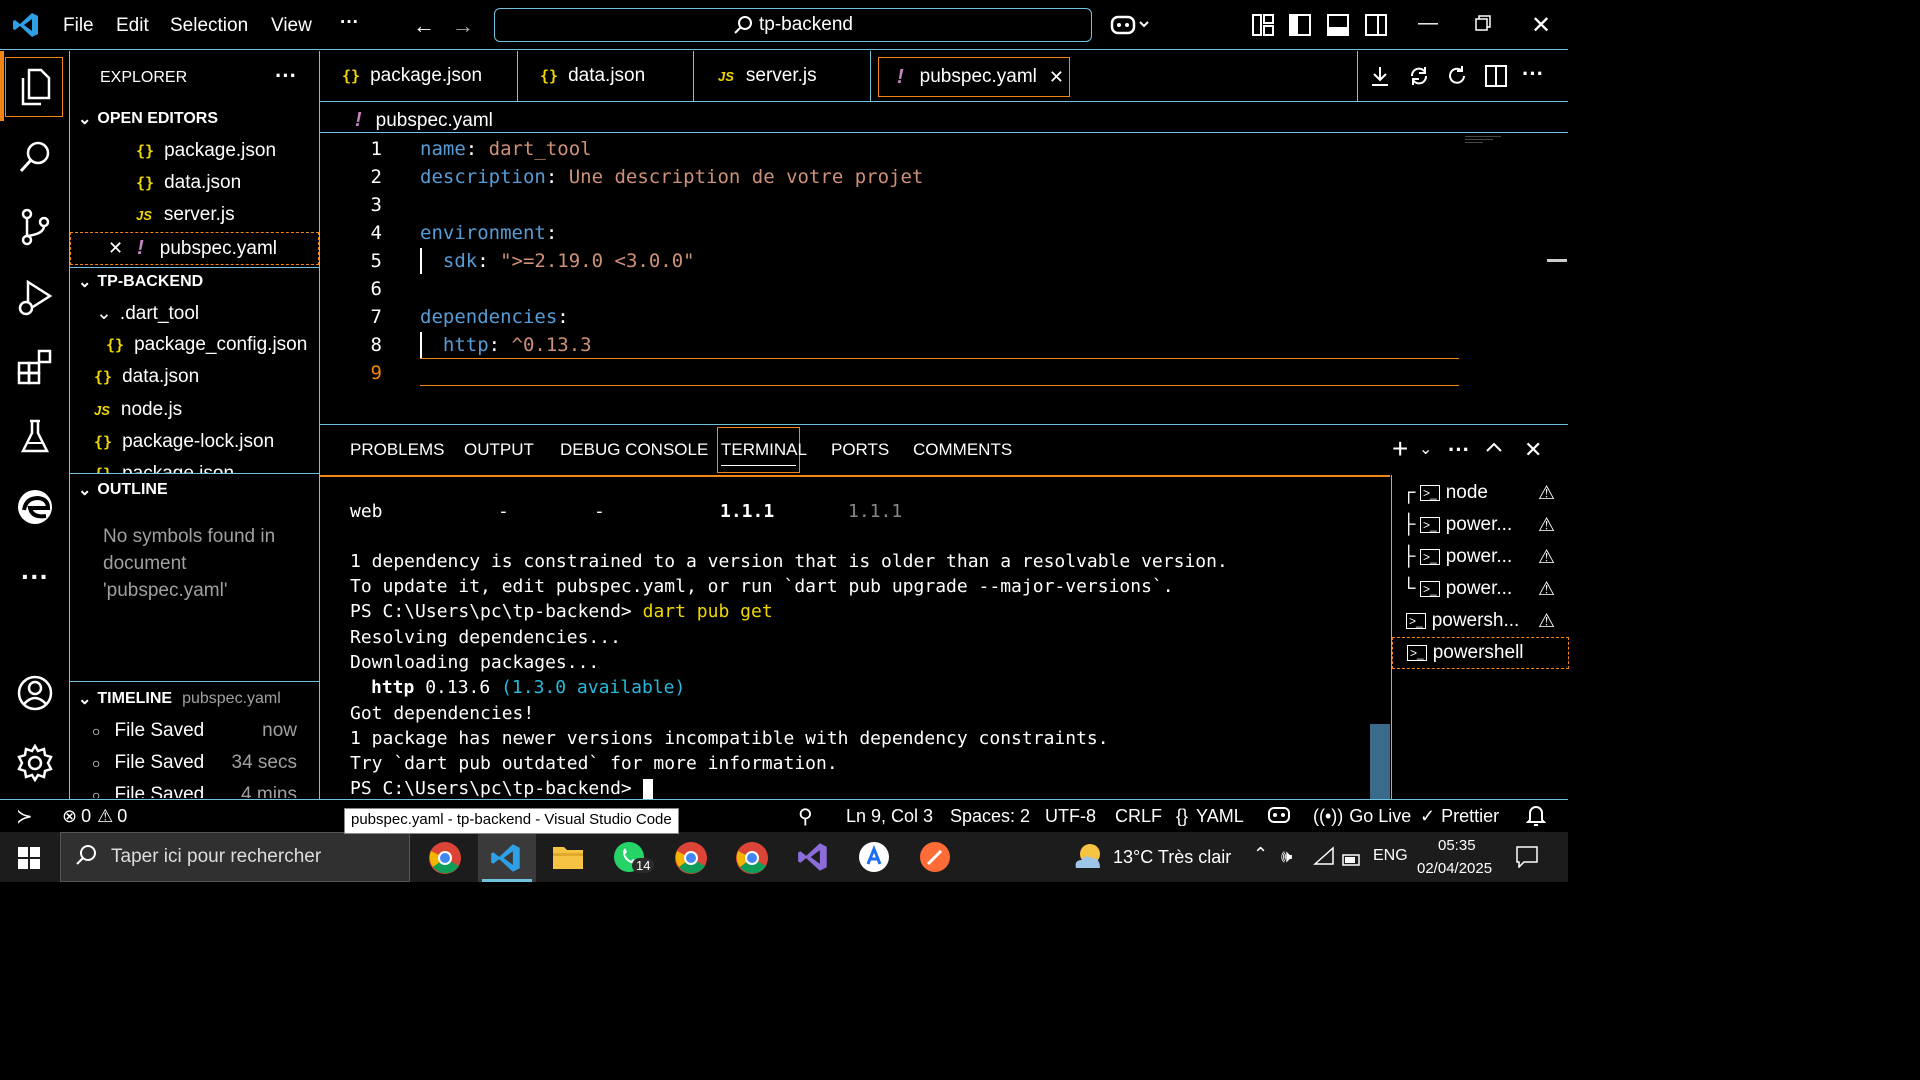 This screenshot has height=1080, width=1920. I want to click on battery-icon, so click(1352, 860).